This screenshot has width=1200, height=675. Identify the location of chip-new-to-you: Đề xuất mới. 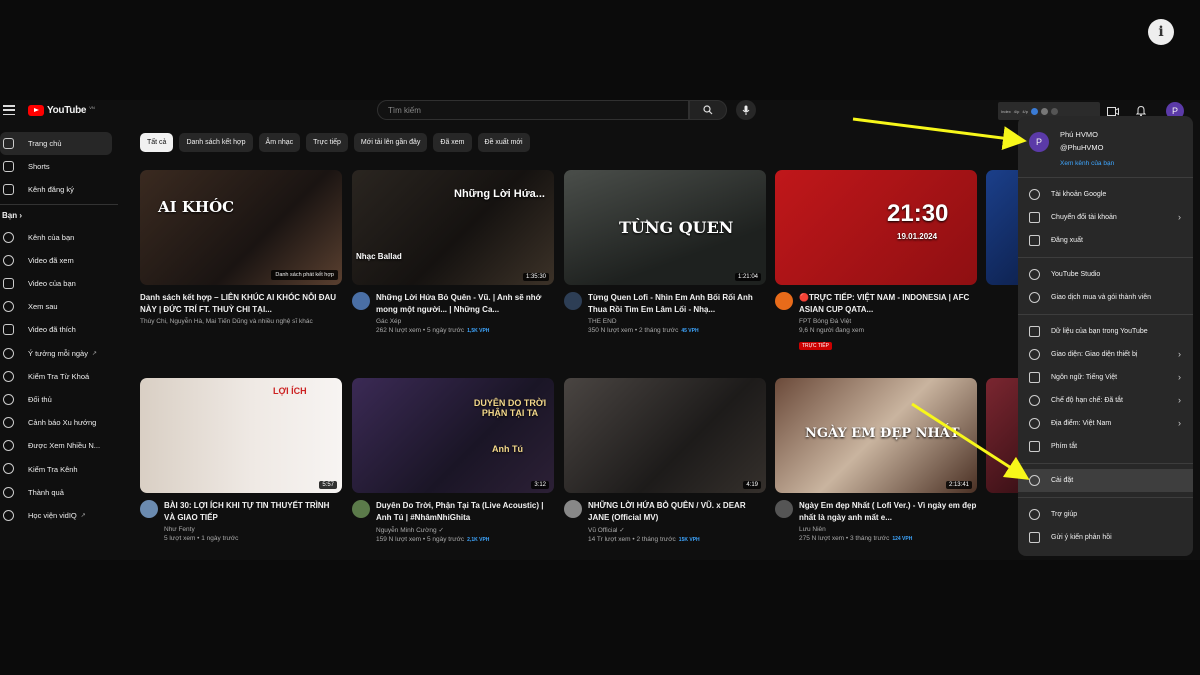
(503, 142).